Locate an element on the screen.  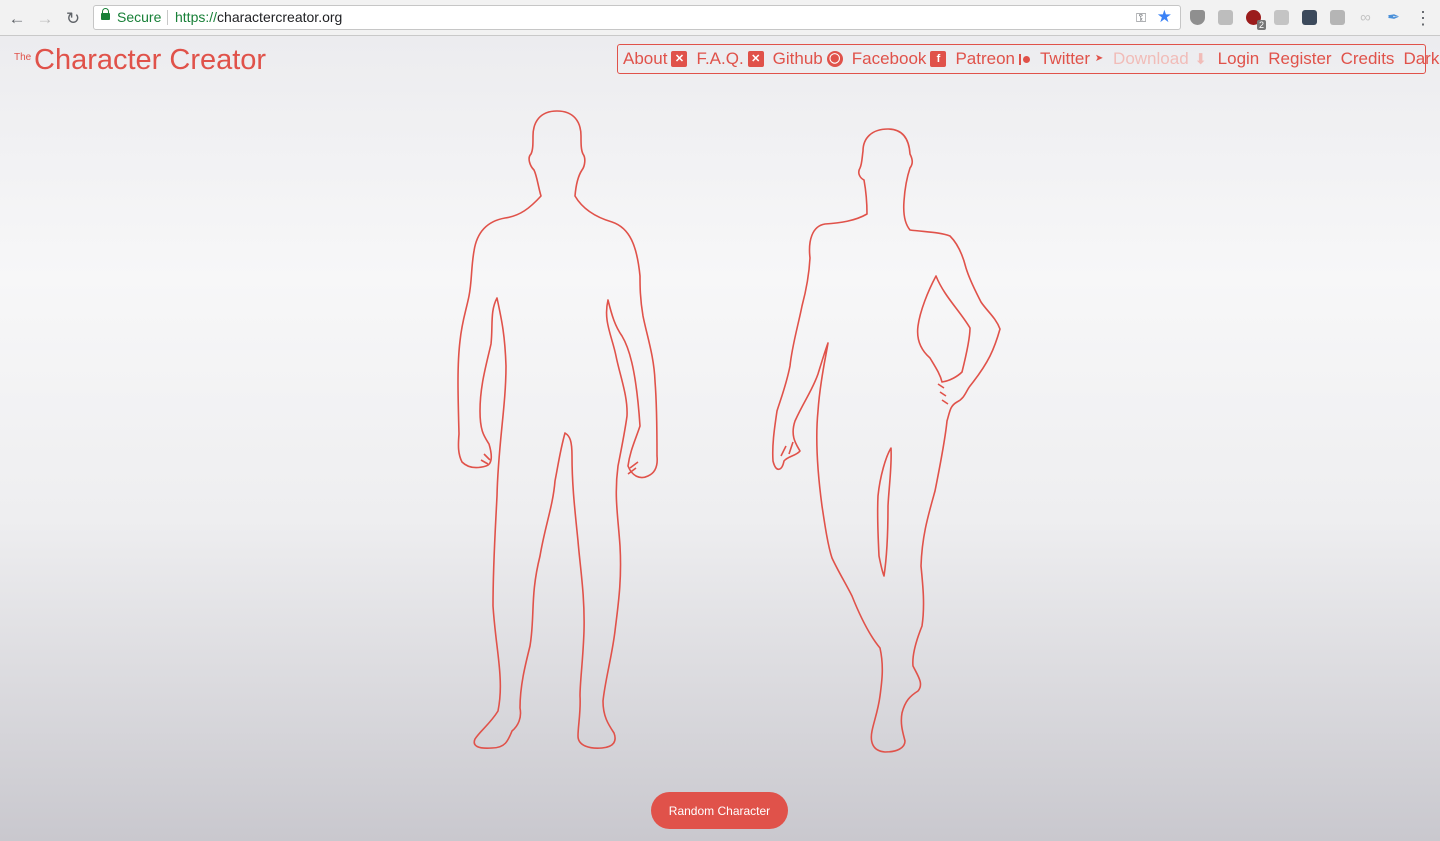
shield-icon is located at coordinates (1197, 17).